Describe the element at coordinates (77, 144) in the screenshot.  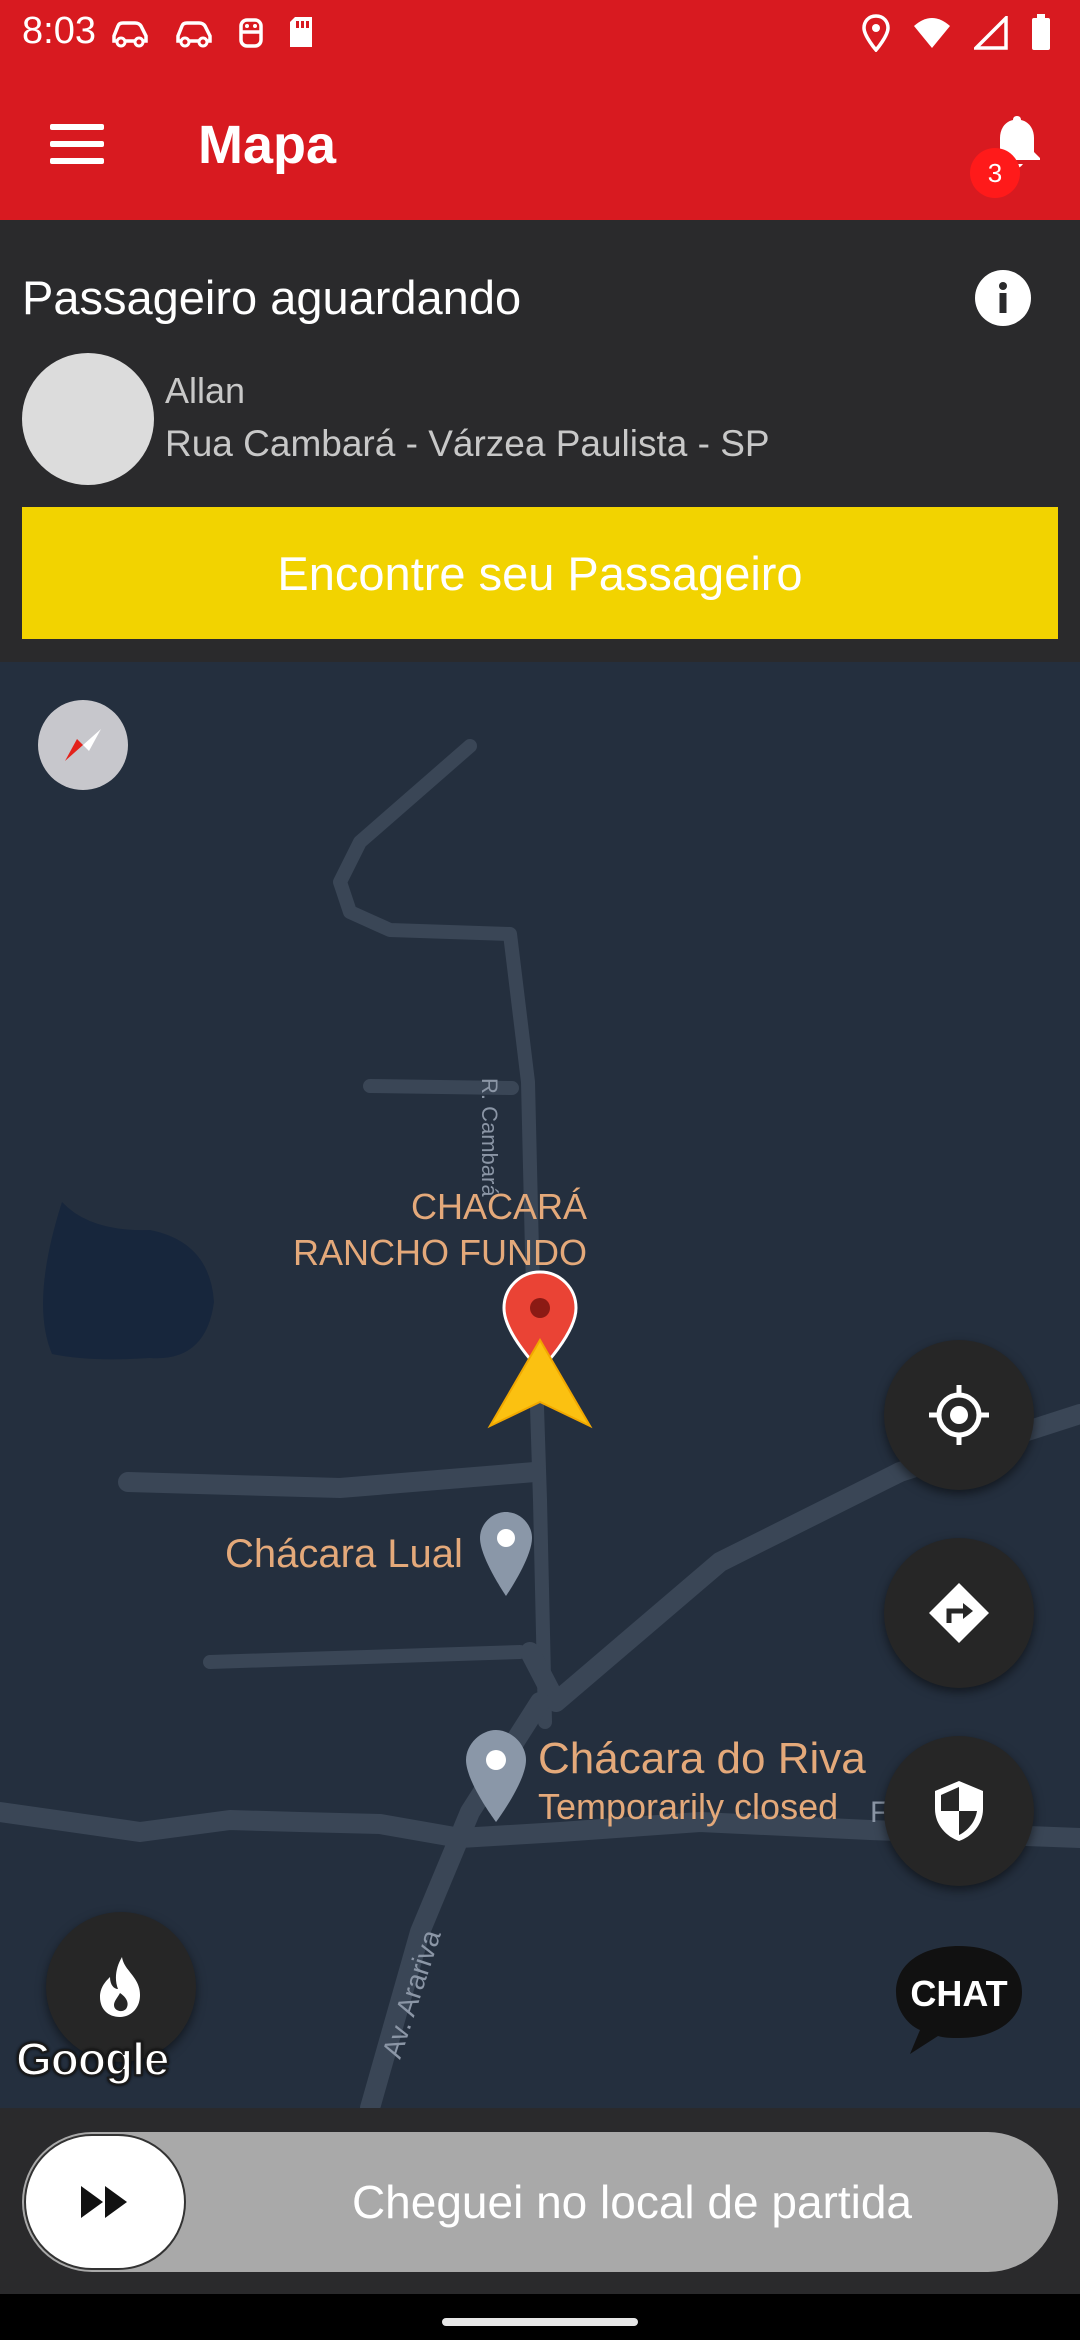
I see `menu-icon` at that location.